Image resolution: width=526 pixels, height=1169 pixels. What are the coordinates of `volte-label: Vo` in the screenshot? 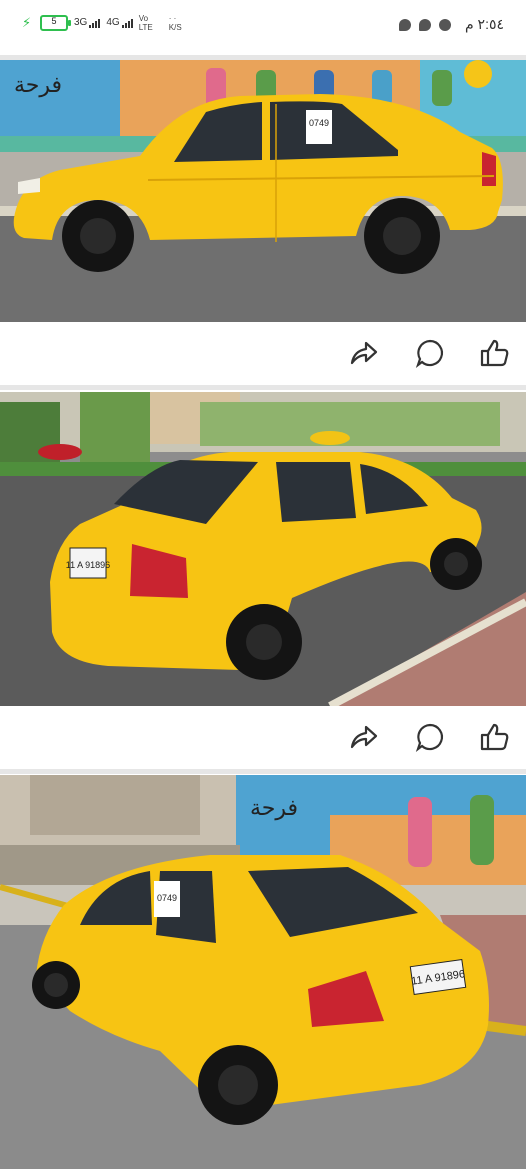 It's located at (143, 18).